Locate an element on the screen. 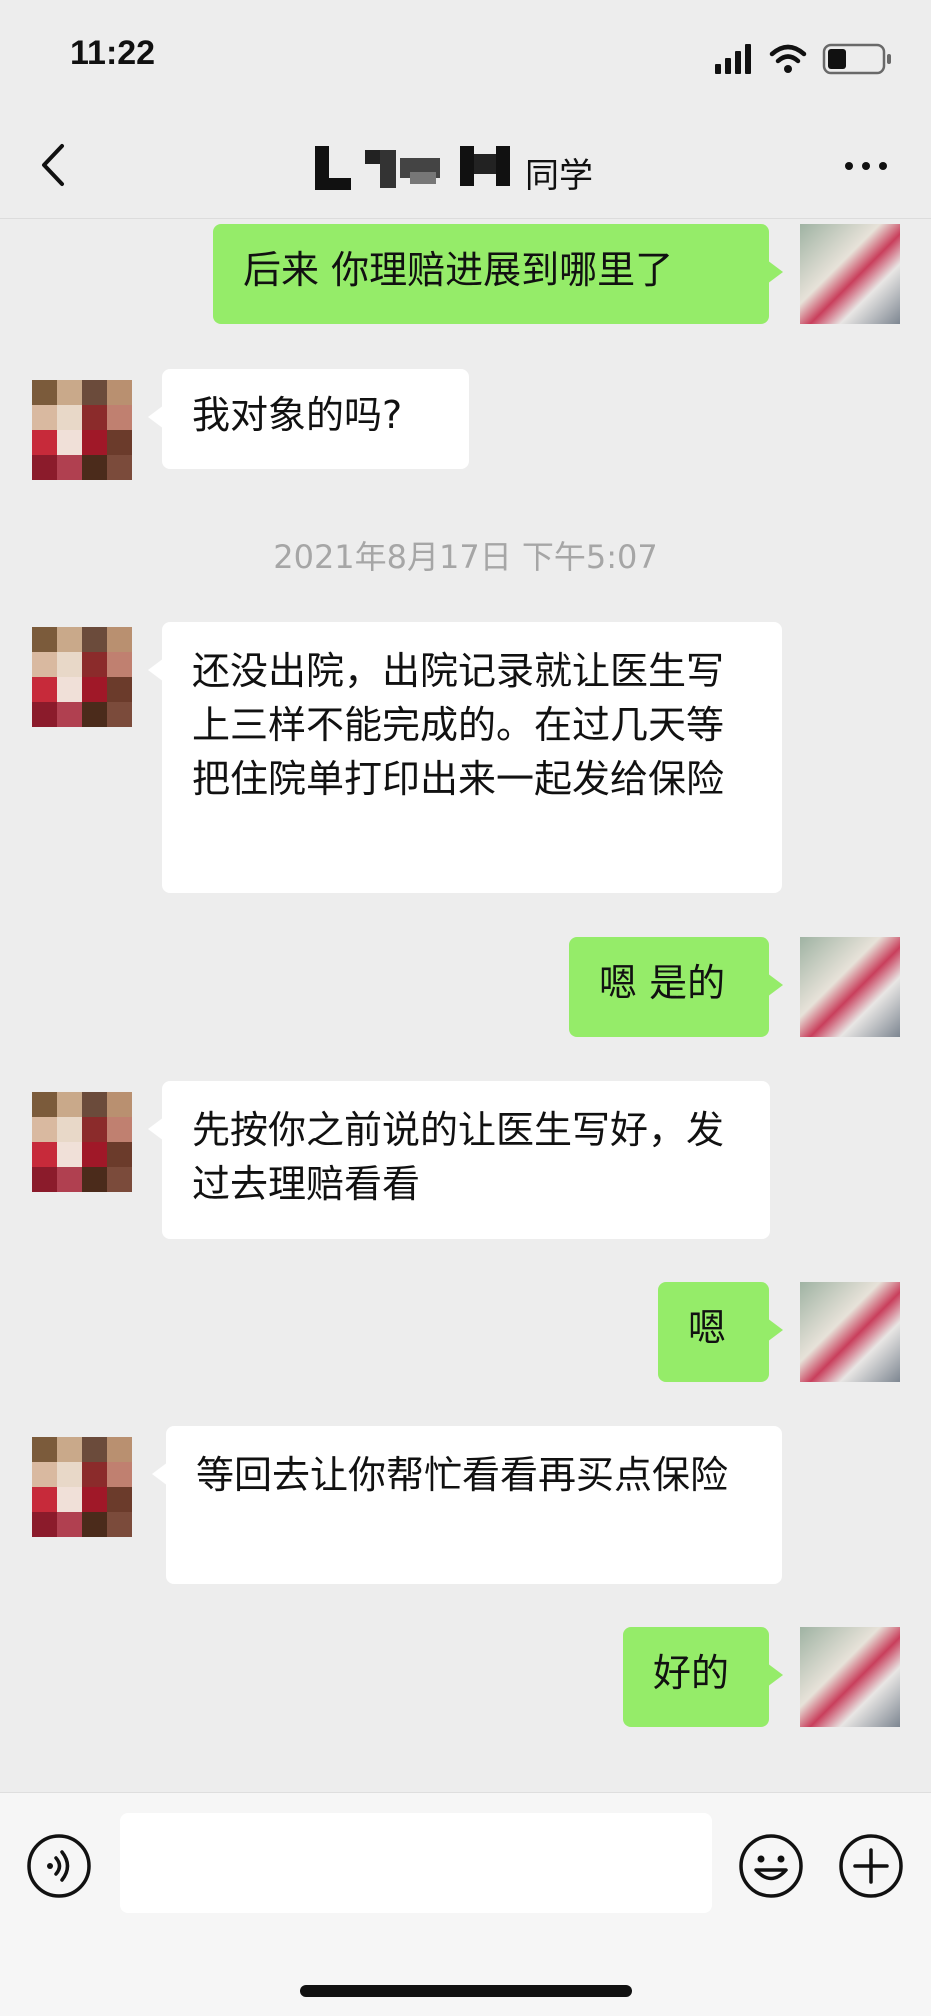  status-bar: 11:22 is located at coordinates (465, 55).